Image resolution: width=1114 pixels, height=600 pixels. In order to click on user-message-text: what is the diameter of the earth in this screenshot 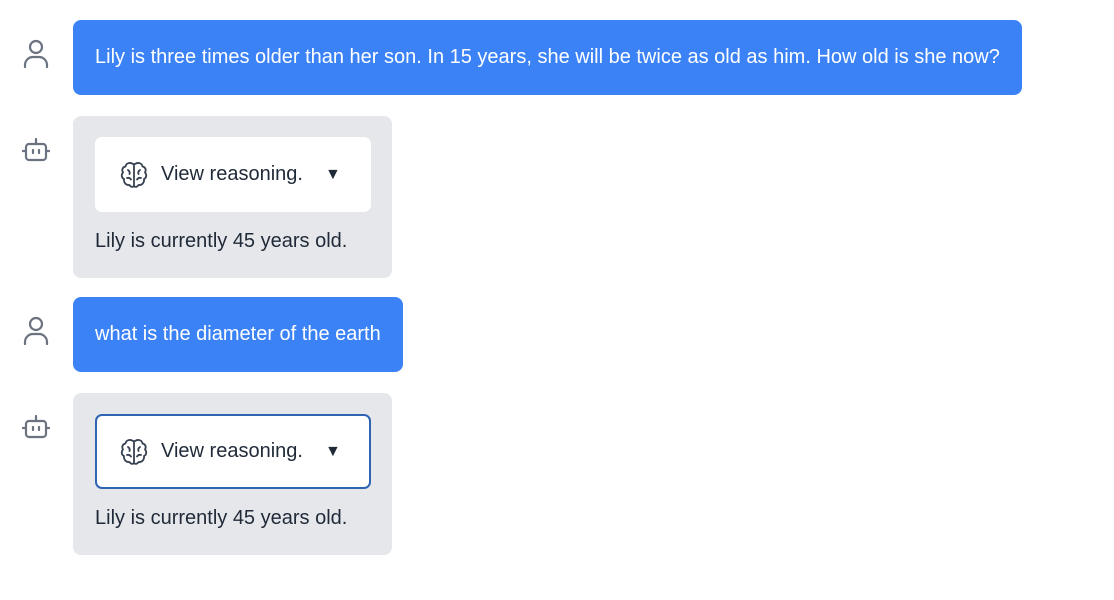, I will do `click(238, 334)`.